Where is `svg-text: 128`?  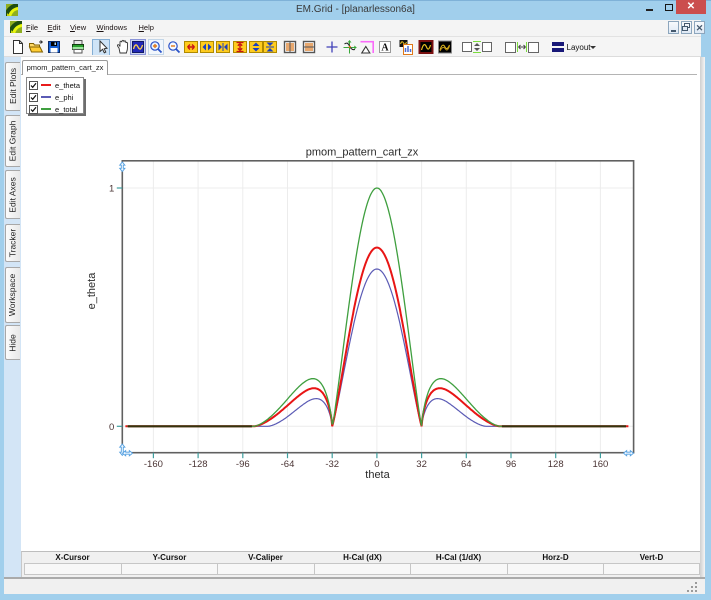
svg-text: 128 is located at coordinates (556, 464).